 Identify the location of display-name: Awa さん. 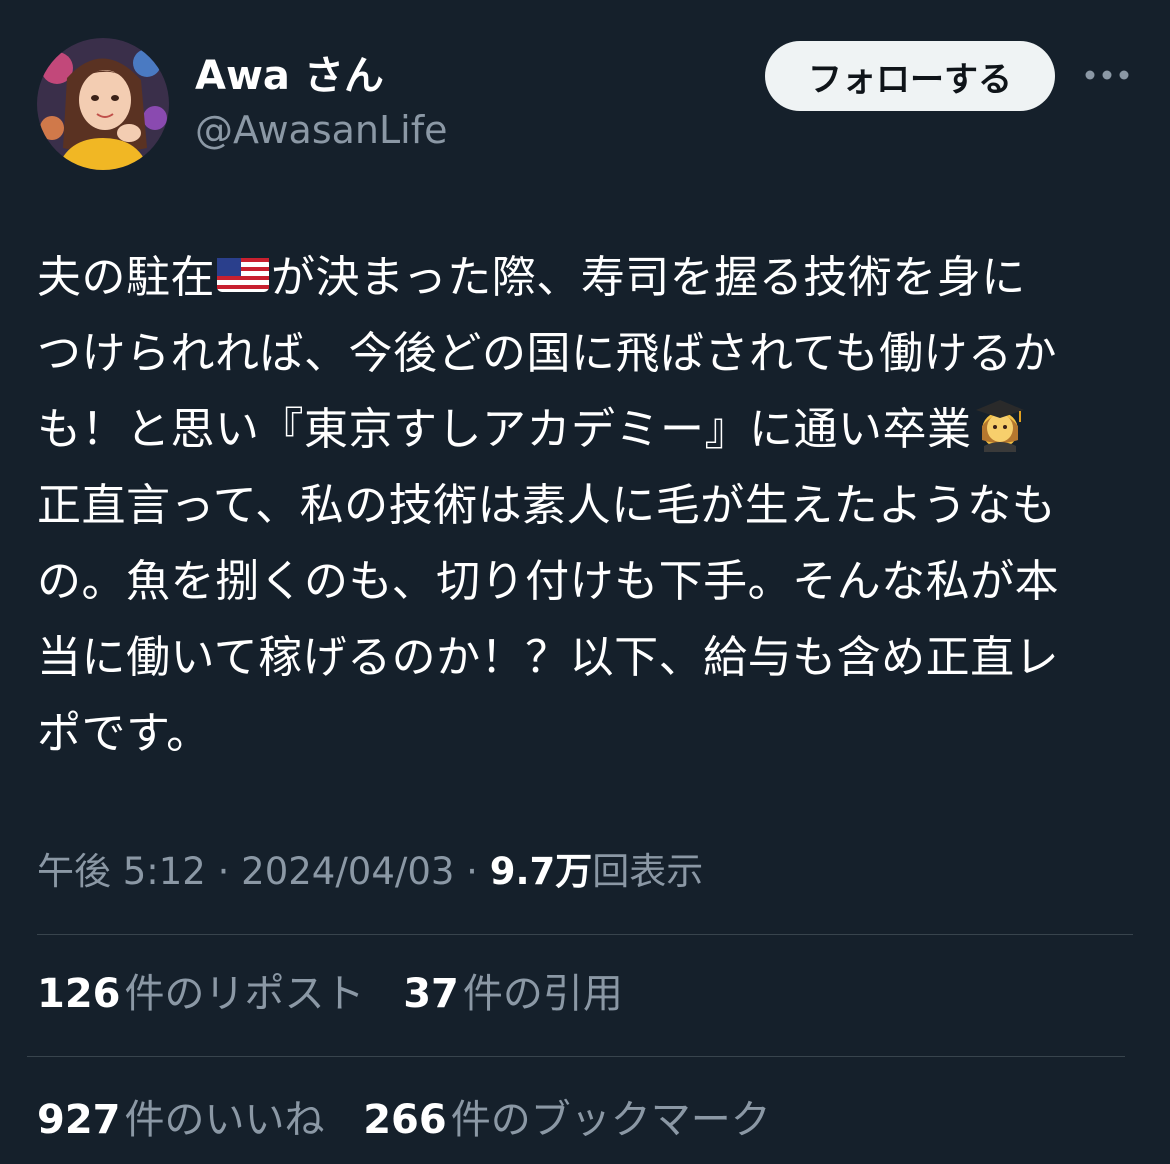
(321, 76).